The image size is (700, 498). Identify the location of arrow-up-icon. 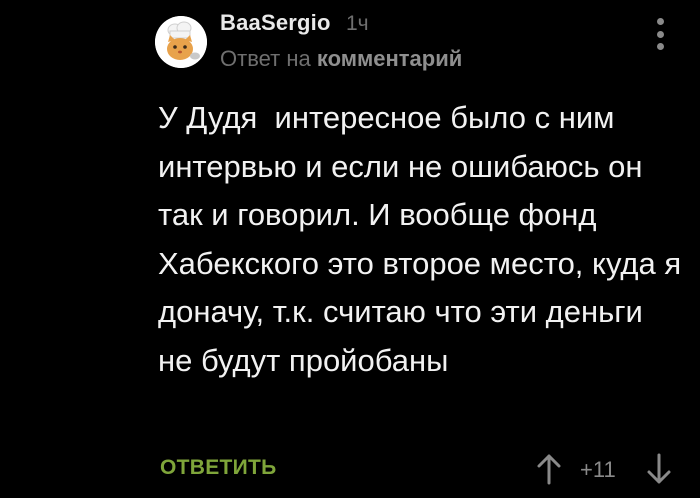
(549, 469).